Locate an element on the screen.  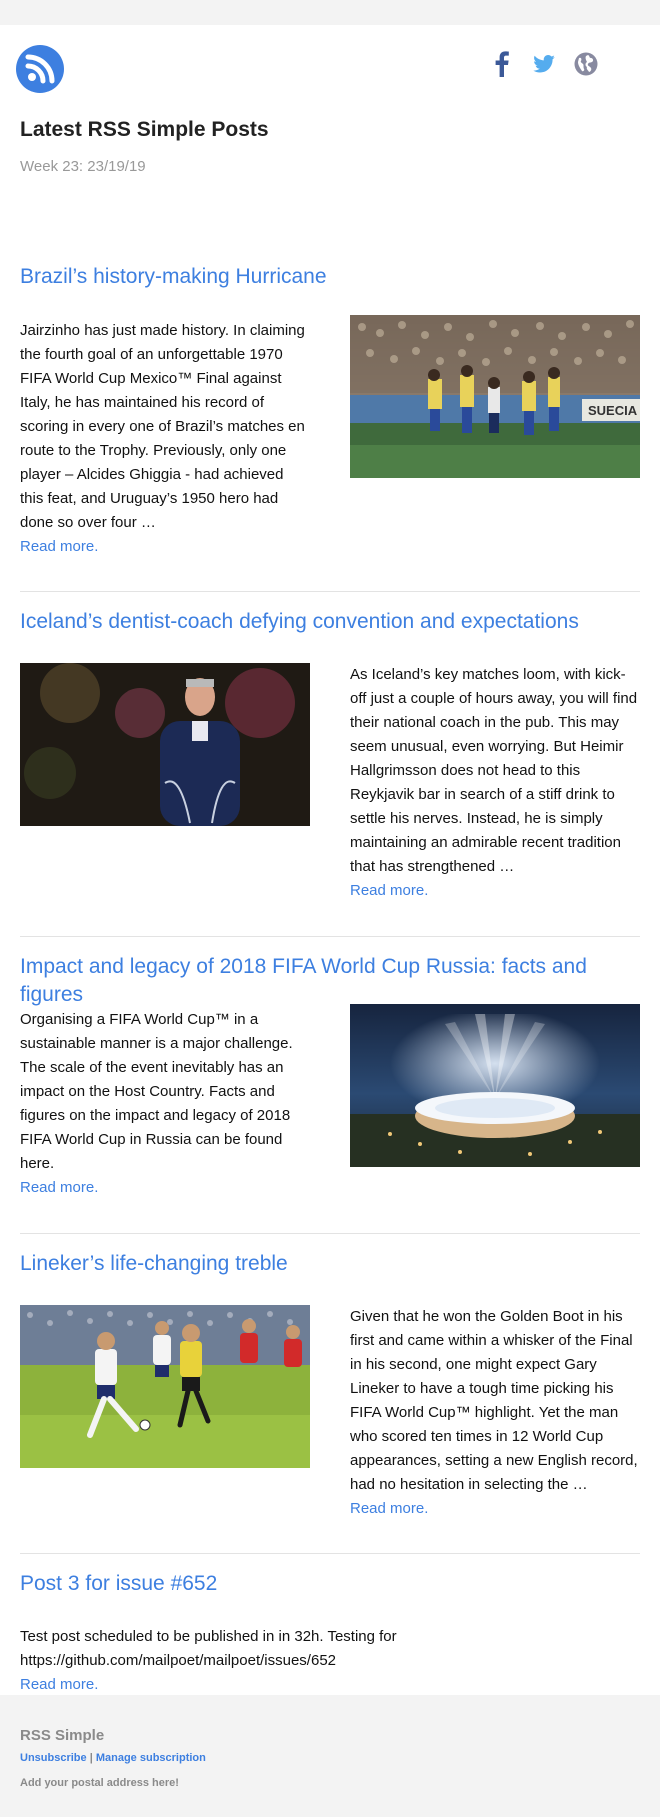
social-links is located at coordinates (544, 64).